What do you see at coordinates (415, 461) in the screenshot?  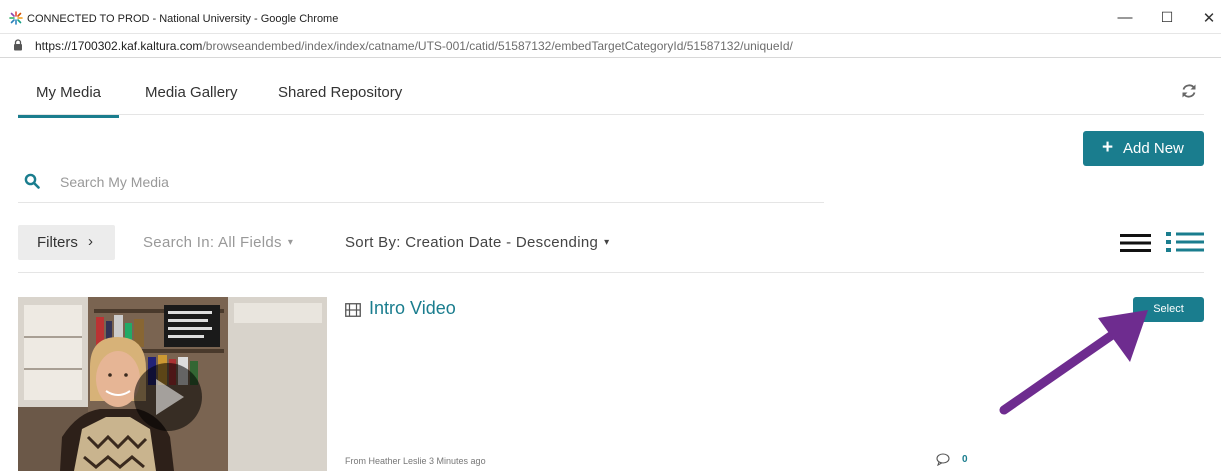 I see `media-owner-text: From Heather Leslie 3 Minutes ago` at bounding box center [415, 461].